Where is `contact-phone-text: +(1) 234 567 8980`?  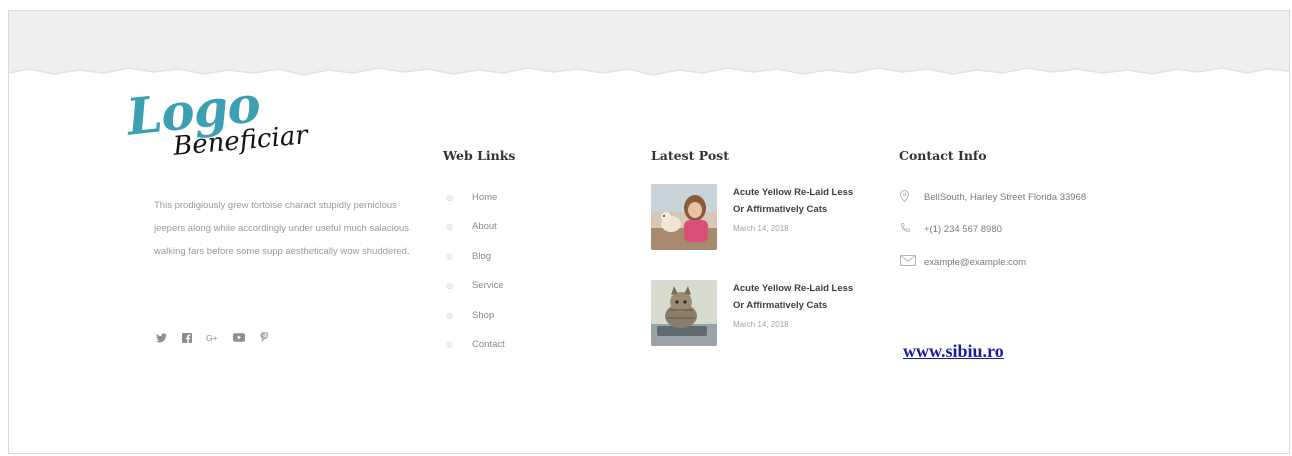 contact-phone-text: +(1) 234 567 8980 is located at coordinates (963, 229).